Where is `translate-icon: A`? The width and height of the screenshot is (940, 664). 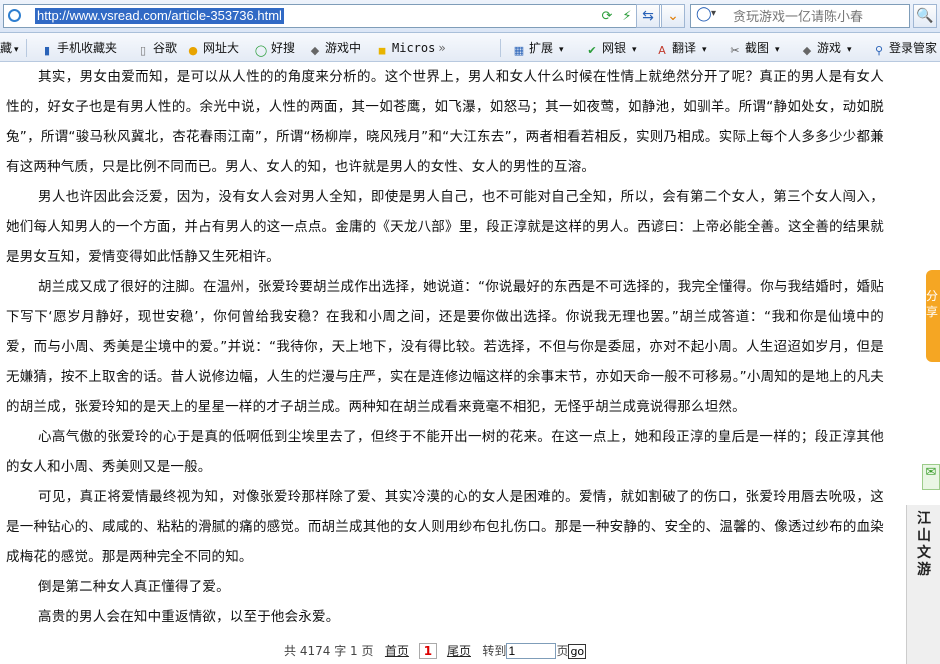
translate-icon: A is located at coordinates (662, 50).